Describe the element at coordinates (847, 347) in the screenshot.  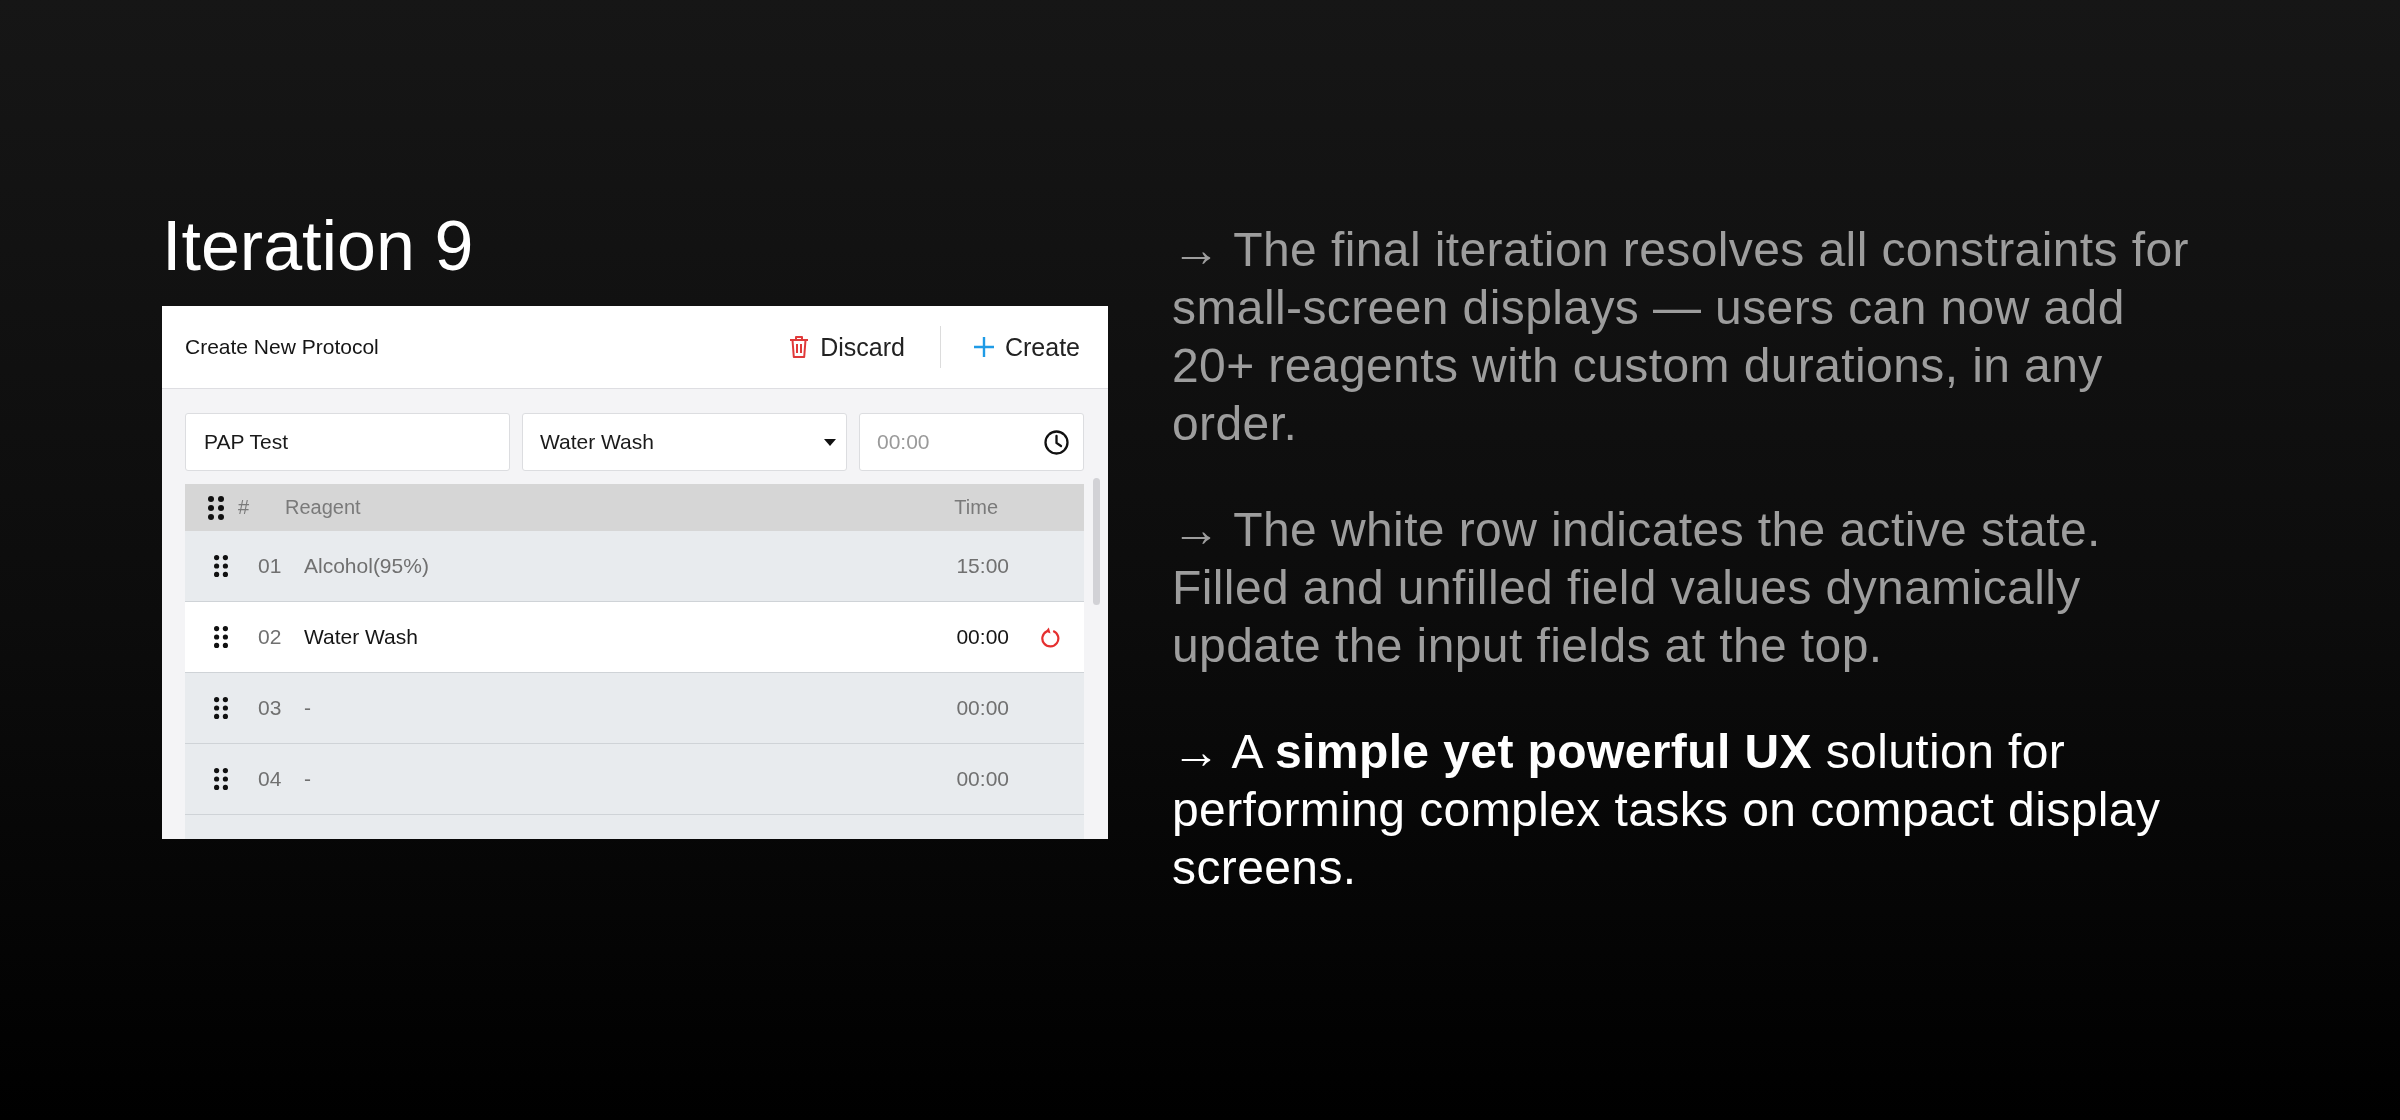
I see `discard-button: Discard` at that location.